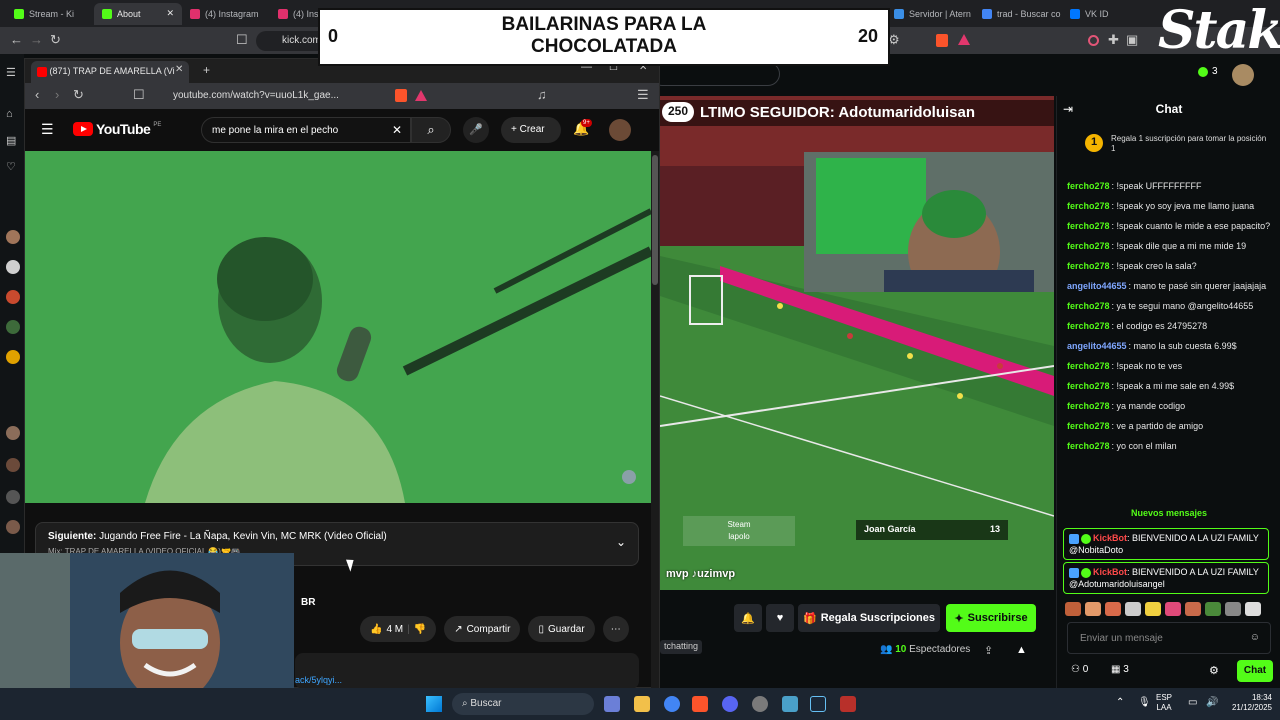 Image resolution: width=1280 pixels, height=720 pixels. What do you see at coordinates (1164, 703) in the screenshot?
I see `input-language: ESP LAA` at bounding box center [1164, 703].